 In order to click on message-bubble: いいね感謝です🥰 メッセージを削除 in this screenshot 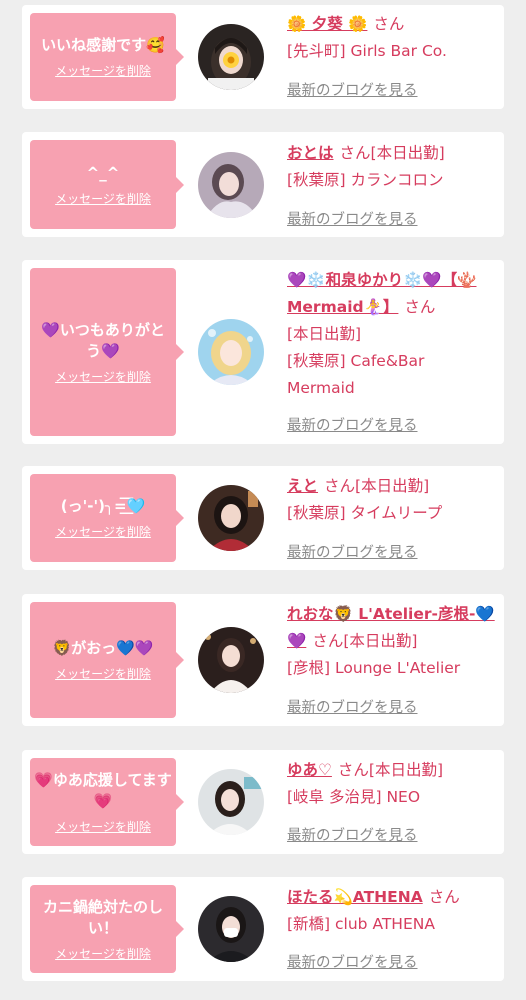, I will do `click(107, 57)`.